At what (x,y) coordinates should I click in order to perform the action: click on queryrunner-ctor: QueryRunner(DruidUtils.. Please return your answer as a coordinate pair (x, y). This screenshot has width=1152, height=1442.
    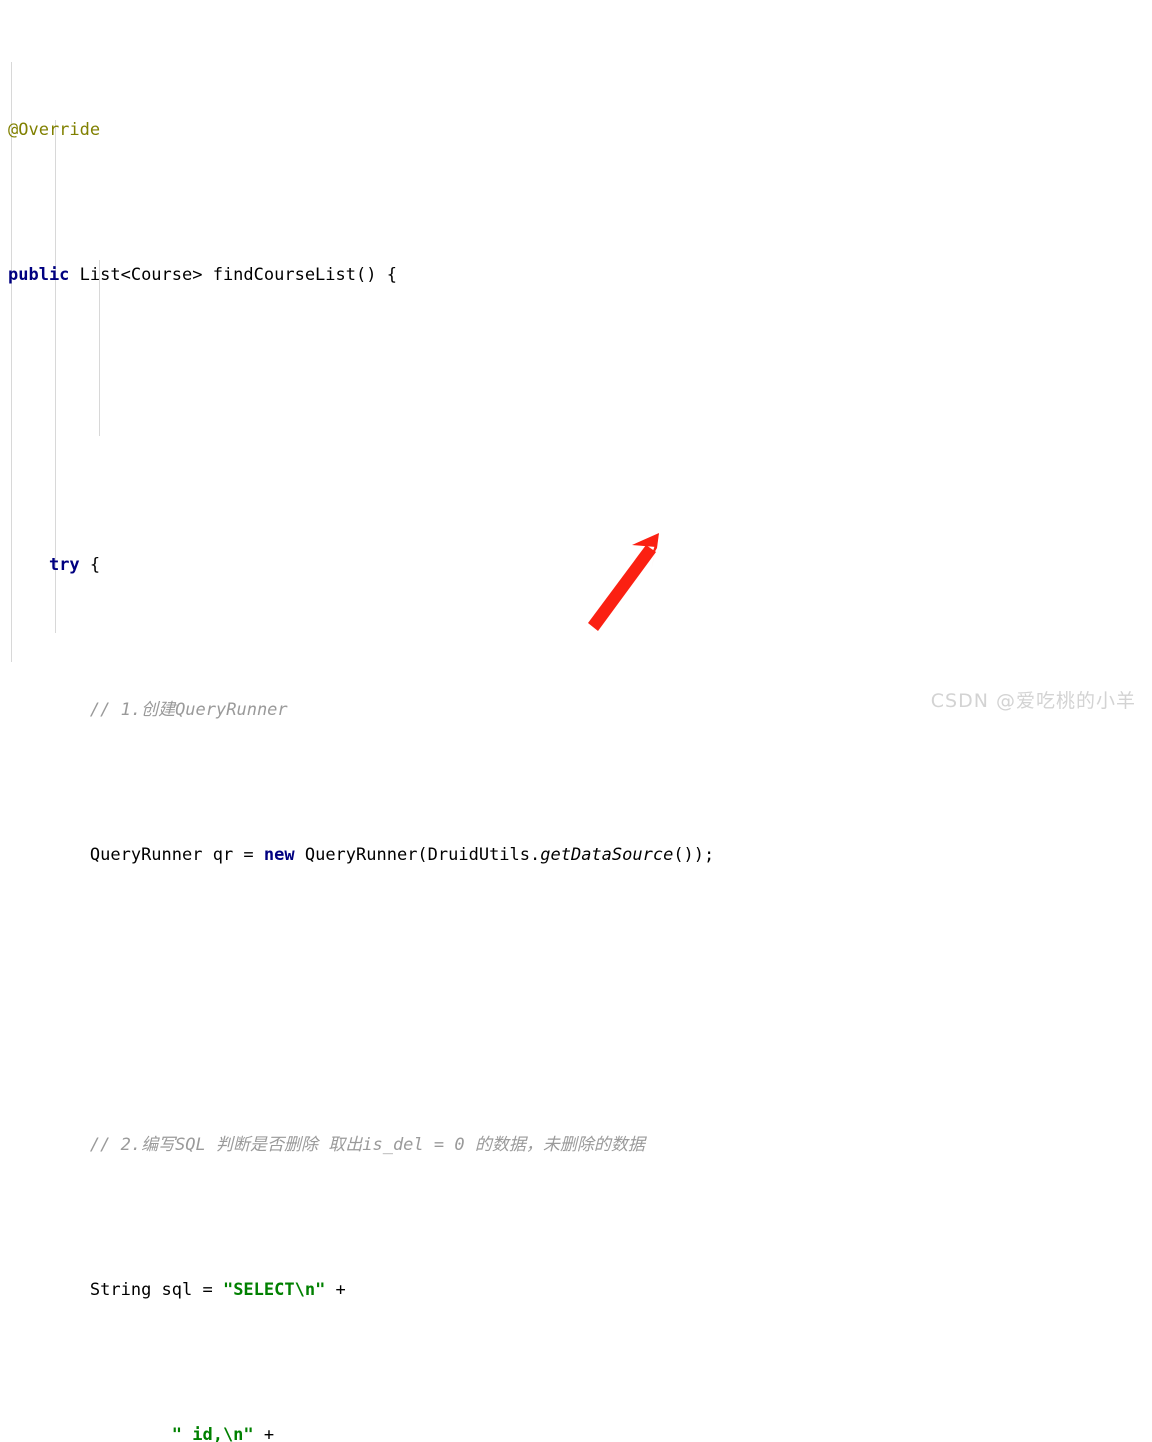
    Looking at the image, I should click on (417, 855).